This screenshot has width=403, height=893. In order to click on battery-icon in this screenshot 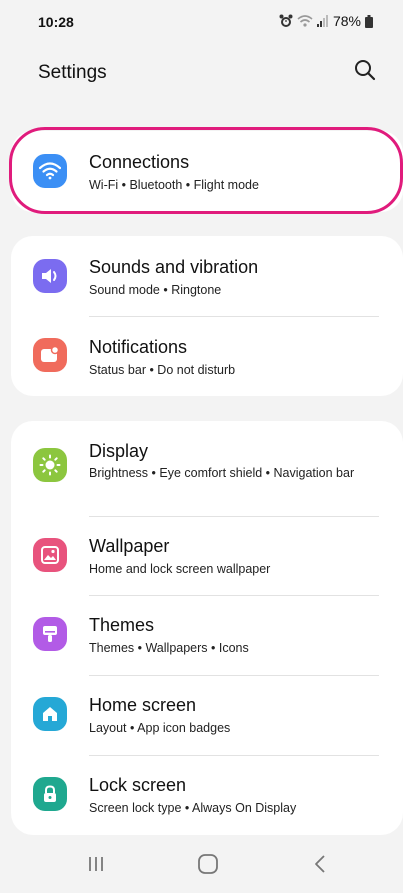, I will do `click(369, 21)`.